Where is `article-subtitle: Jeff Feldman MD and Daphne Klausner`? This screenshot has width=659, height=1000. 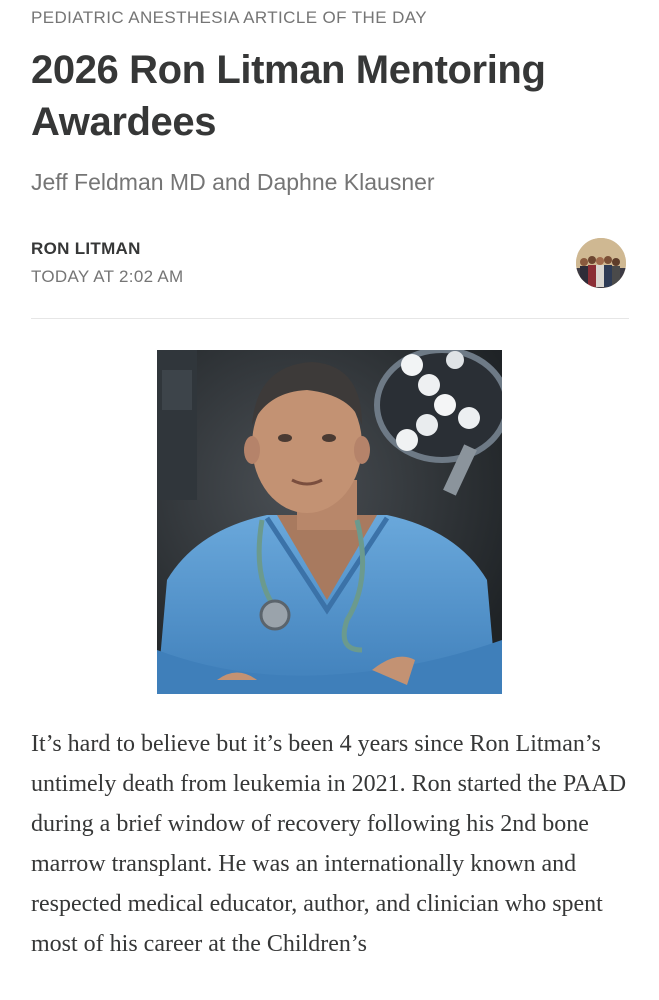
article-subtitle: Jeff Feldman MD and Daphne Klausner is located at coordinates (233, 182).